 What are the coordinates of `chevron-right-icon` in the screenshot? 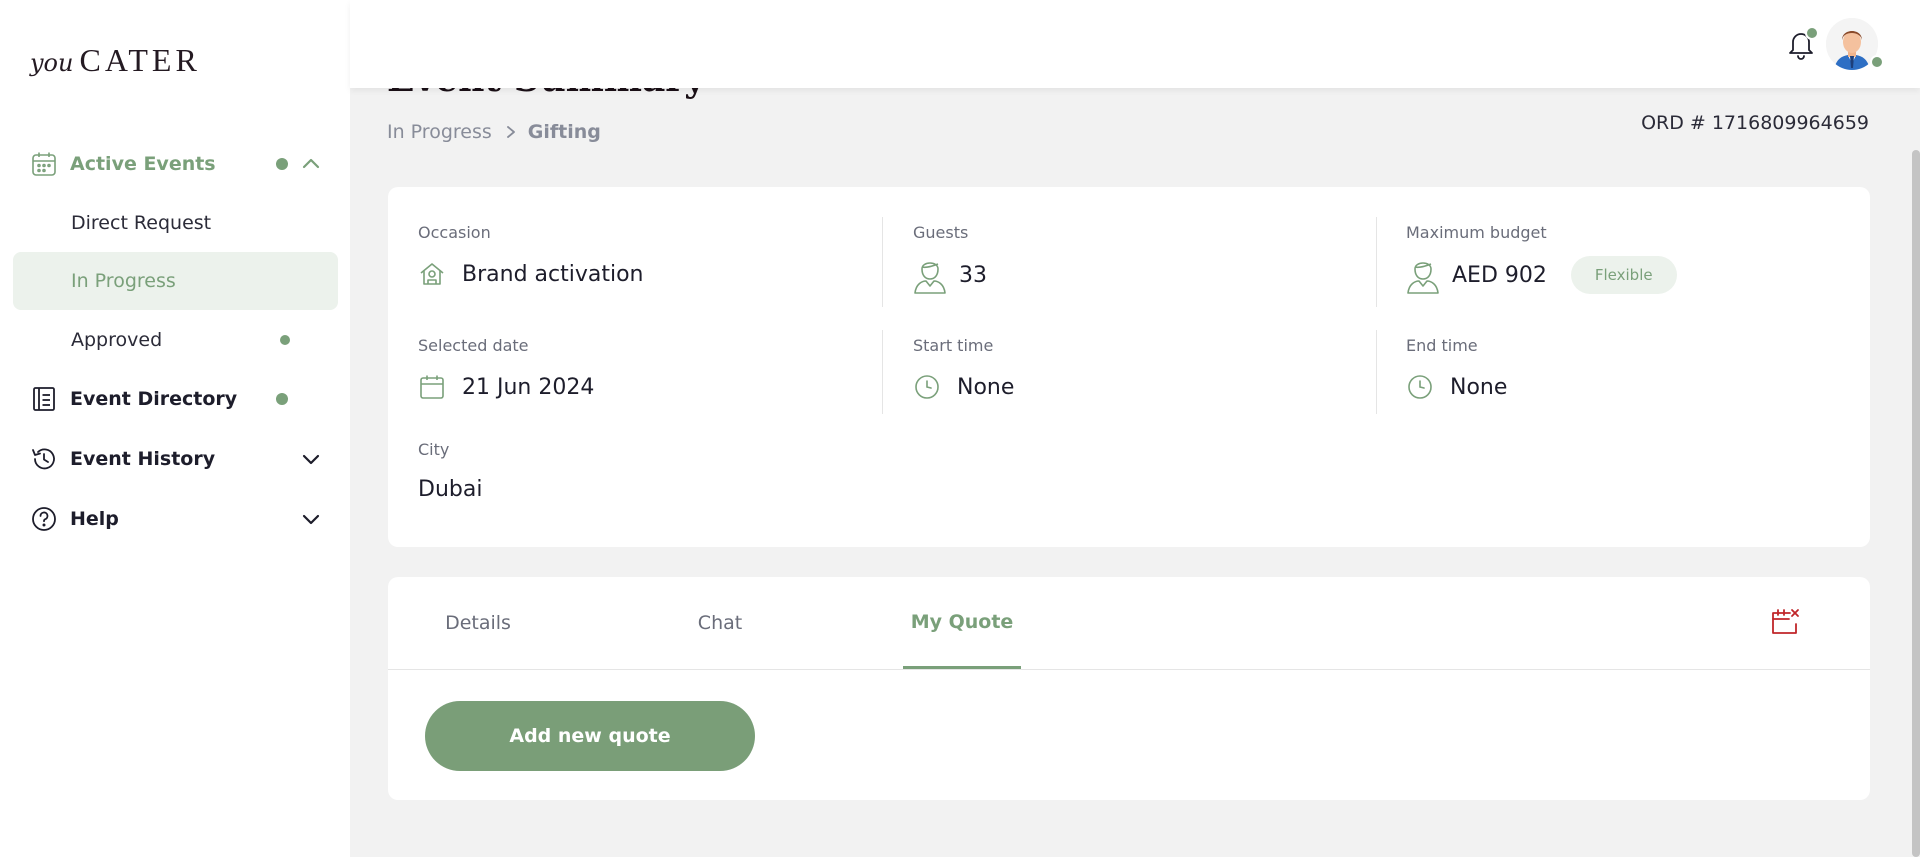 It's located at (510, 132).